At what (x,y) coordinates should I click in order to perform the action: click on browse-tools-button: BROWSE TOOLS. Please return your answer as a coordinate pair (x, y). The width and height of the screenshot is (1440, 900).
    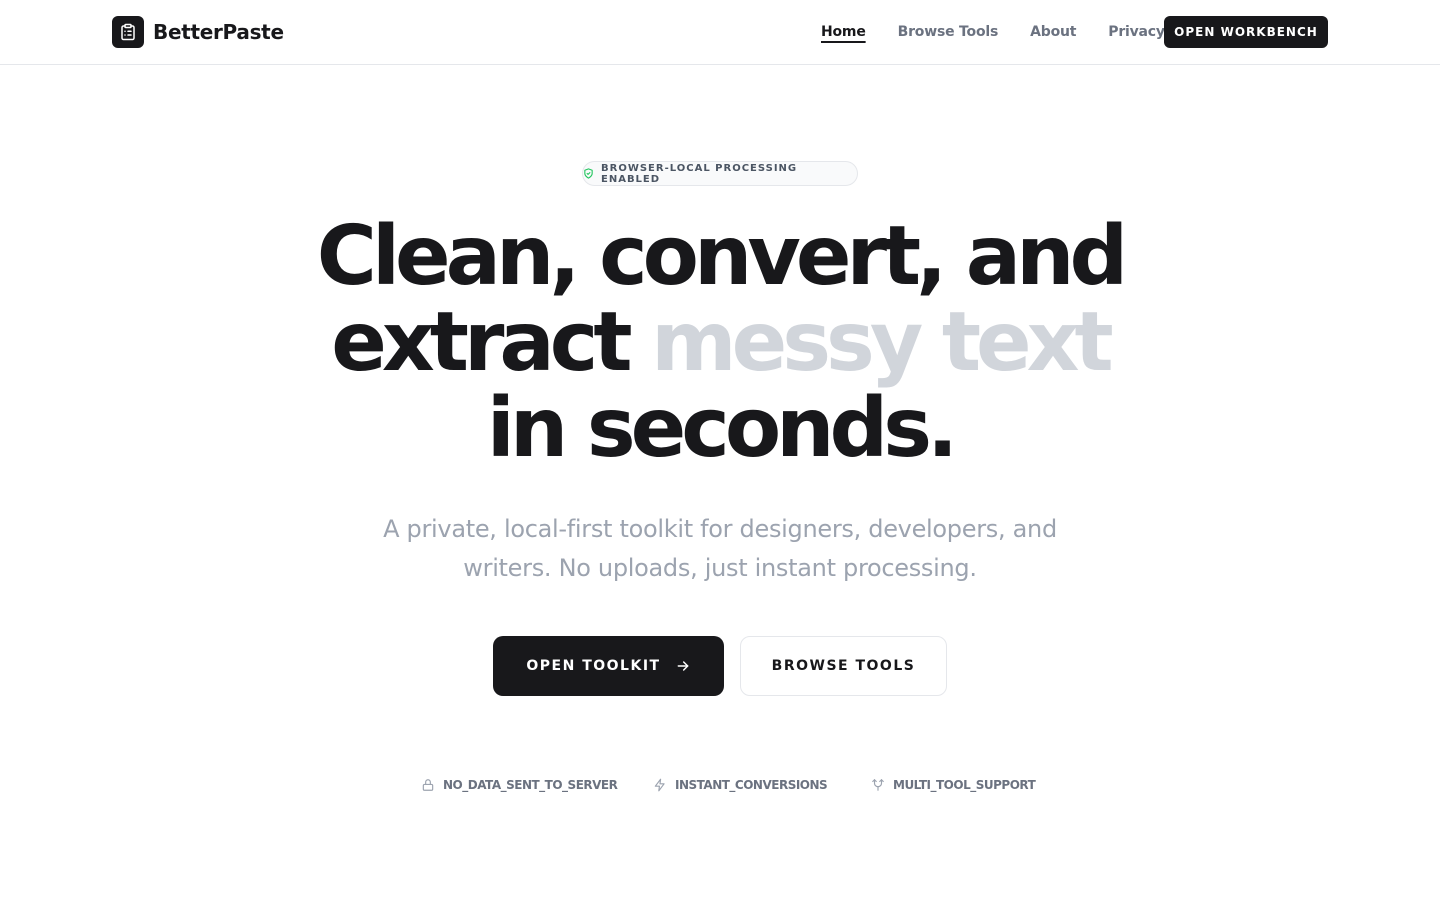
    Looking at the image, I should click on (843, 666).